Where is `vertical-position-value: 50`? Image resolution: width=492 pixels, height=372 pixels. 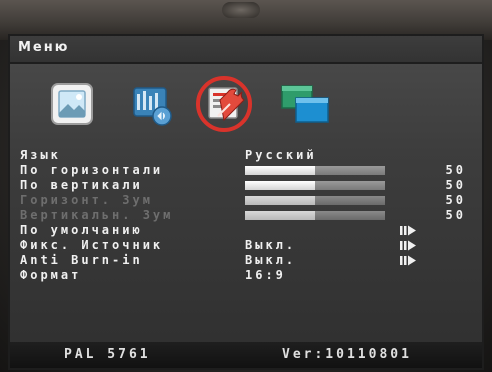 vertical-position-value: 50 is located at coordinates (455, 185).